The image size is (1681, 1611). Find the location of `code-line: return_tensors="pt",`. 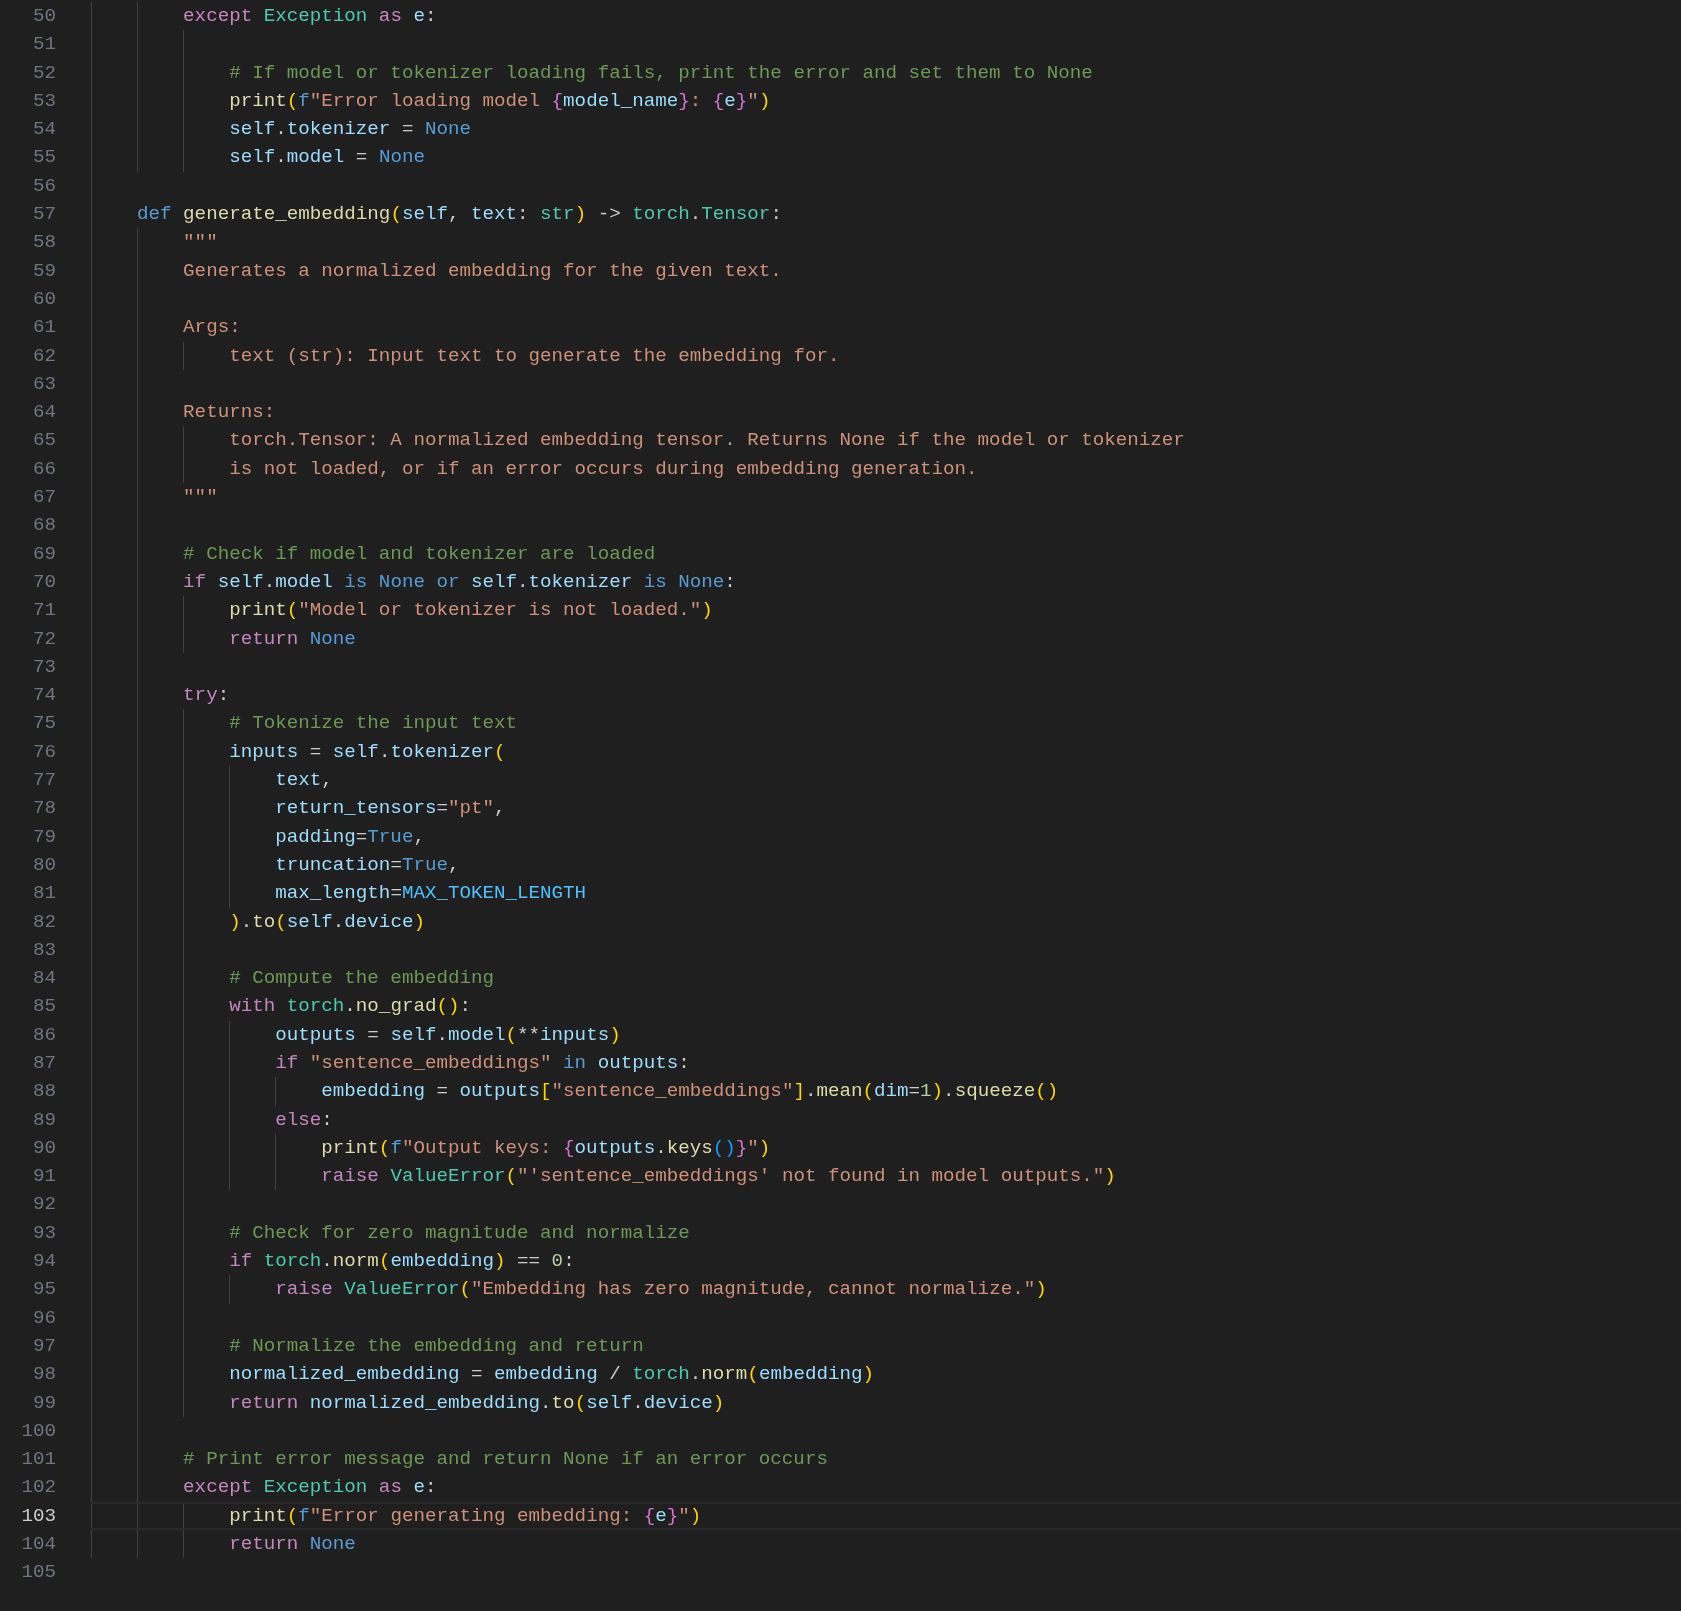

code-line: return_tensors="pt", is located at coordinates (390, 808).